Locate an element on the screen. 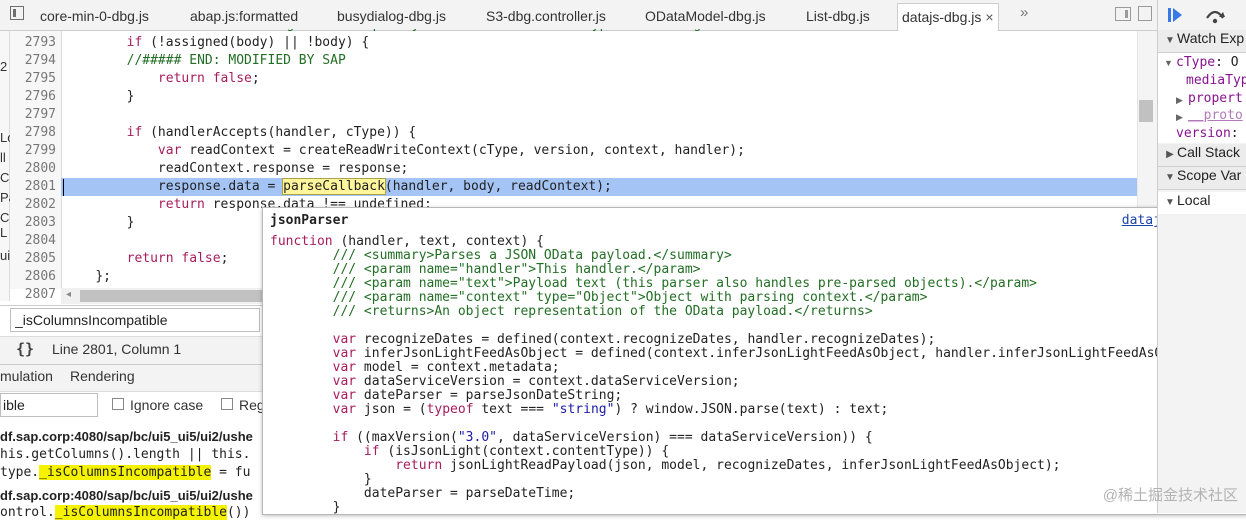  watch-item: cType: O is located at coordinates (1207, 62).